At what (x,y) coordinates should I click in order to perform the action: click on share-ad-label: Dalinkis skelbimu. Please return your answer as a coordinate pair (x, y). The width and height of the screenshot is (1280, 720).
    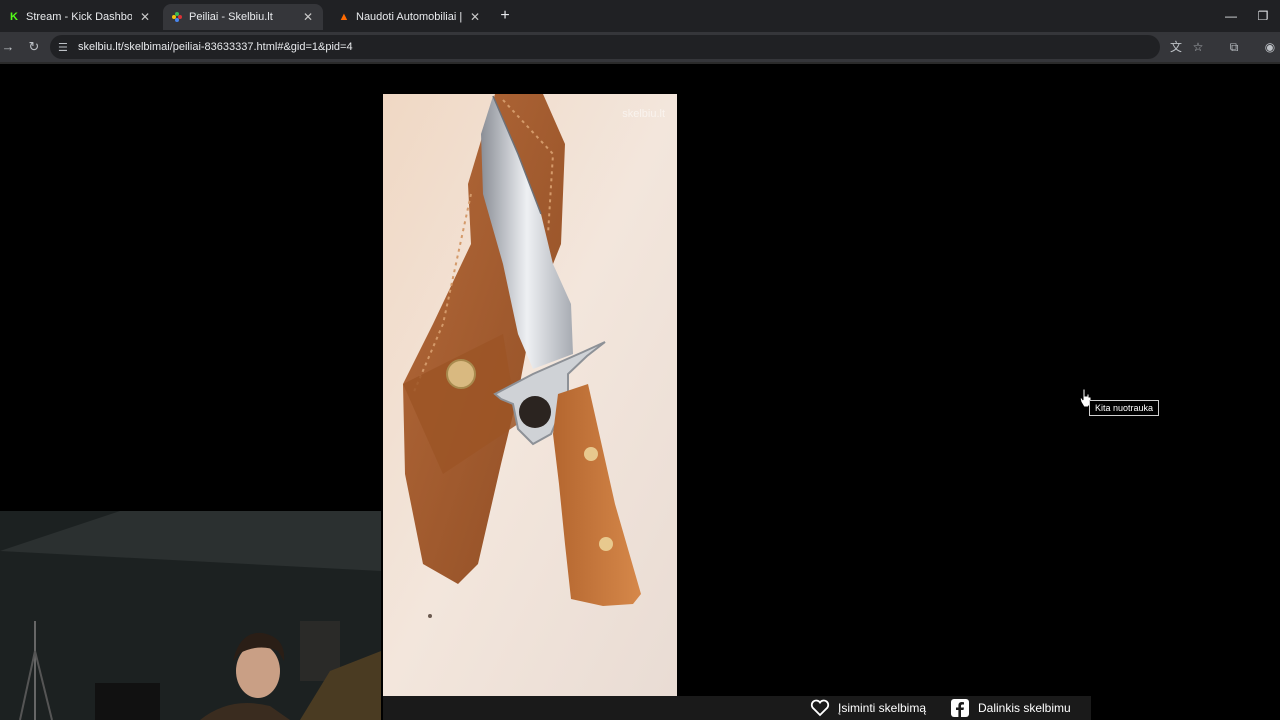
    Looking at the image, I should click on (1024, 708).